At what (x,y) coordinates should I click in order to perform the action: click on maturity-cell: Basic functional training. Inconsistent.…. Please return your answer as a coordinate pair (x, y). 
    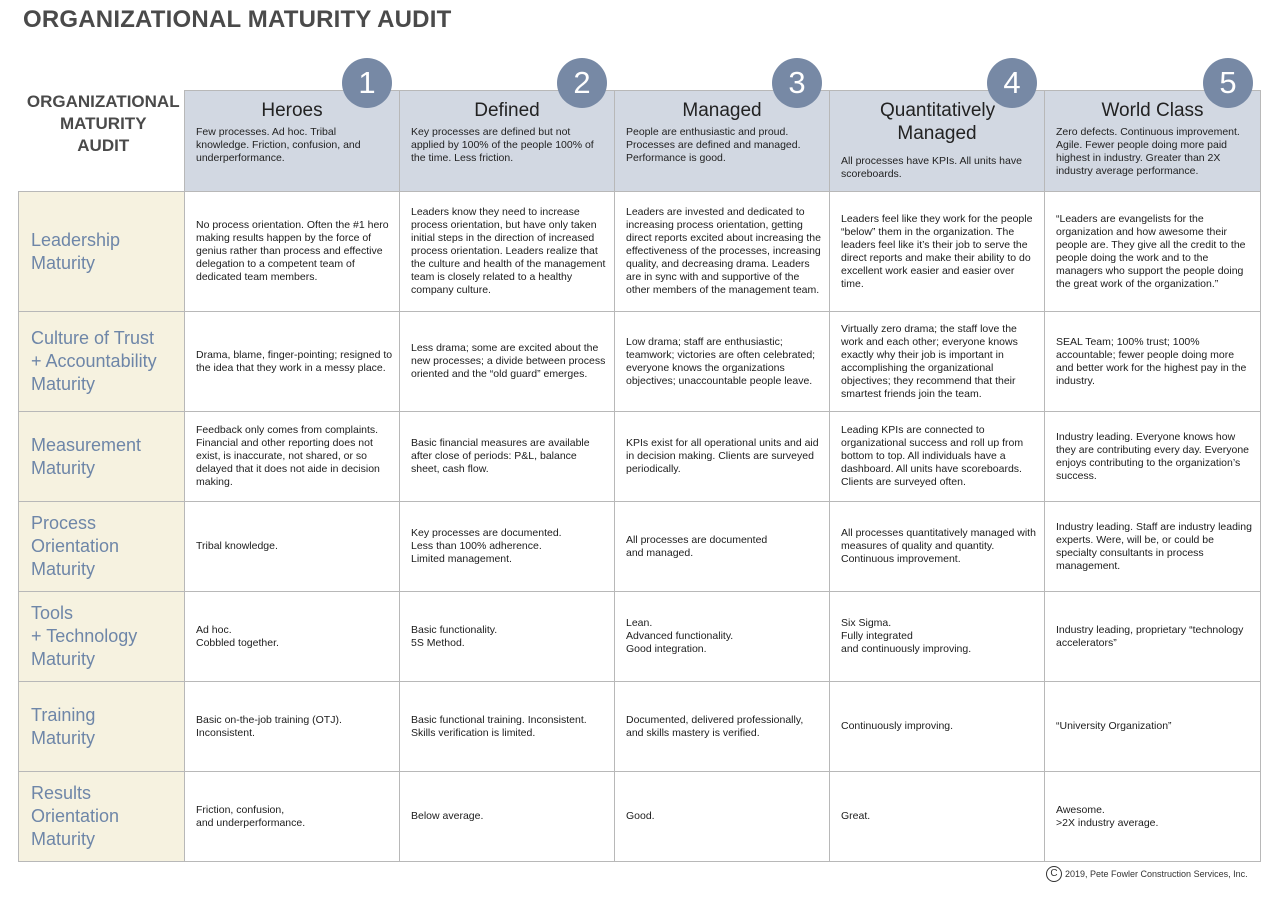
    Looking at the image, I should click on (507, 726).